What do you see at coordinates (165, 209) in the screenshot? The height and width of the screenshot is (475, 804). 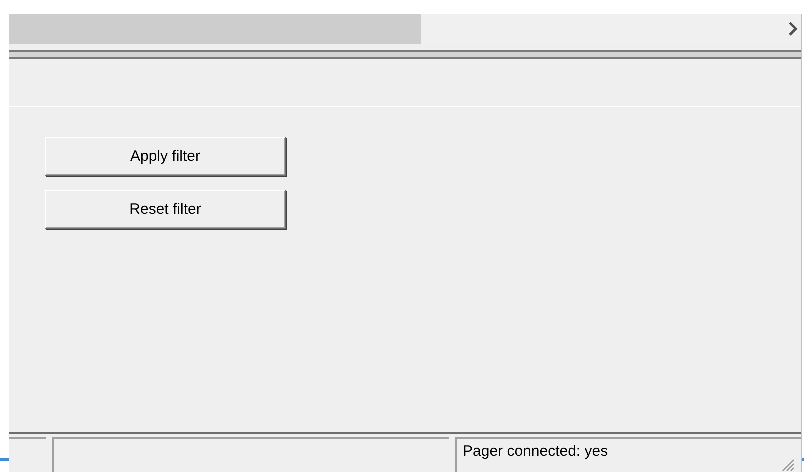 I see `filter-button: Reset filter` at bounding box center [165, 209].